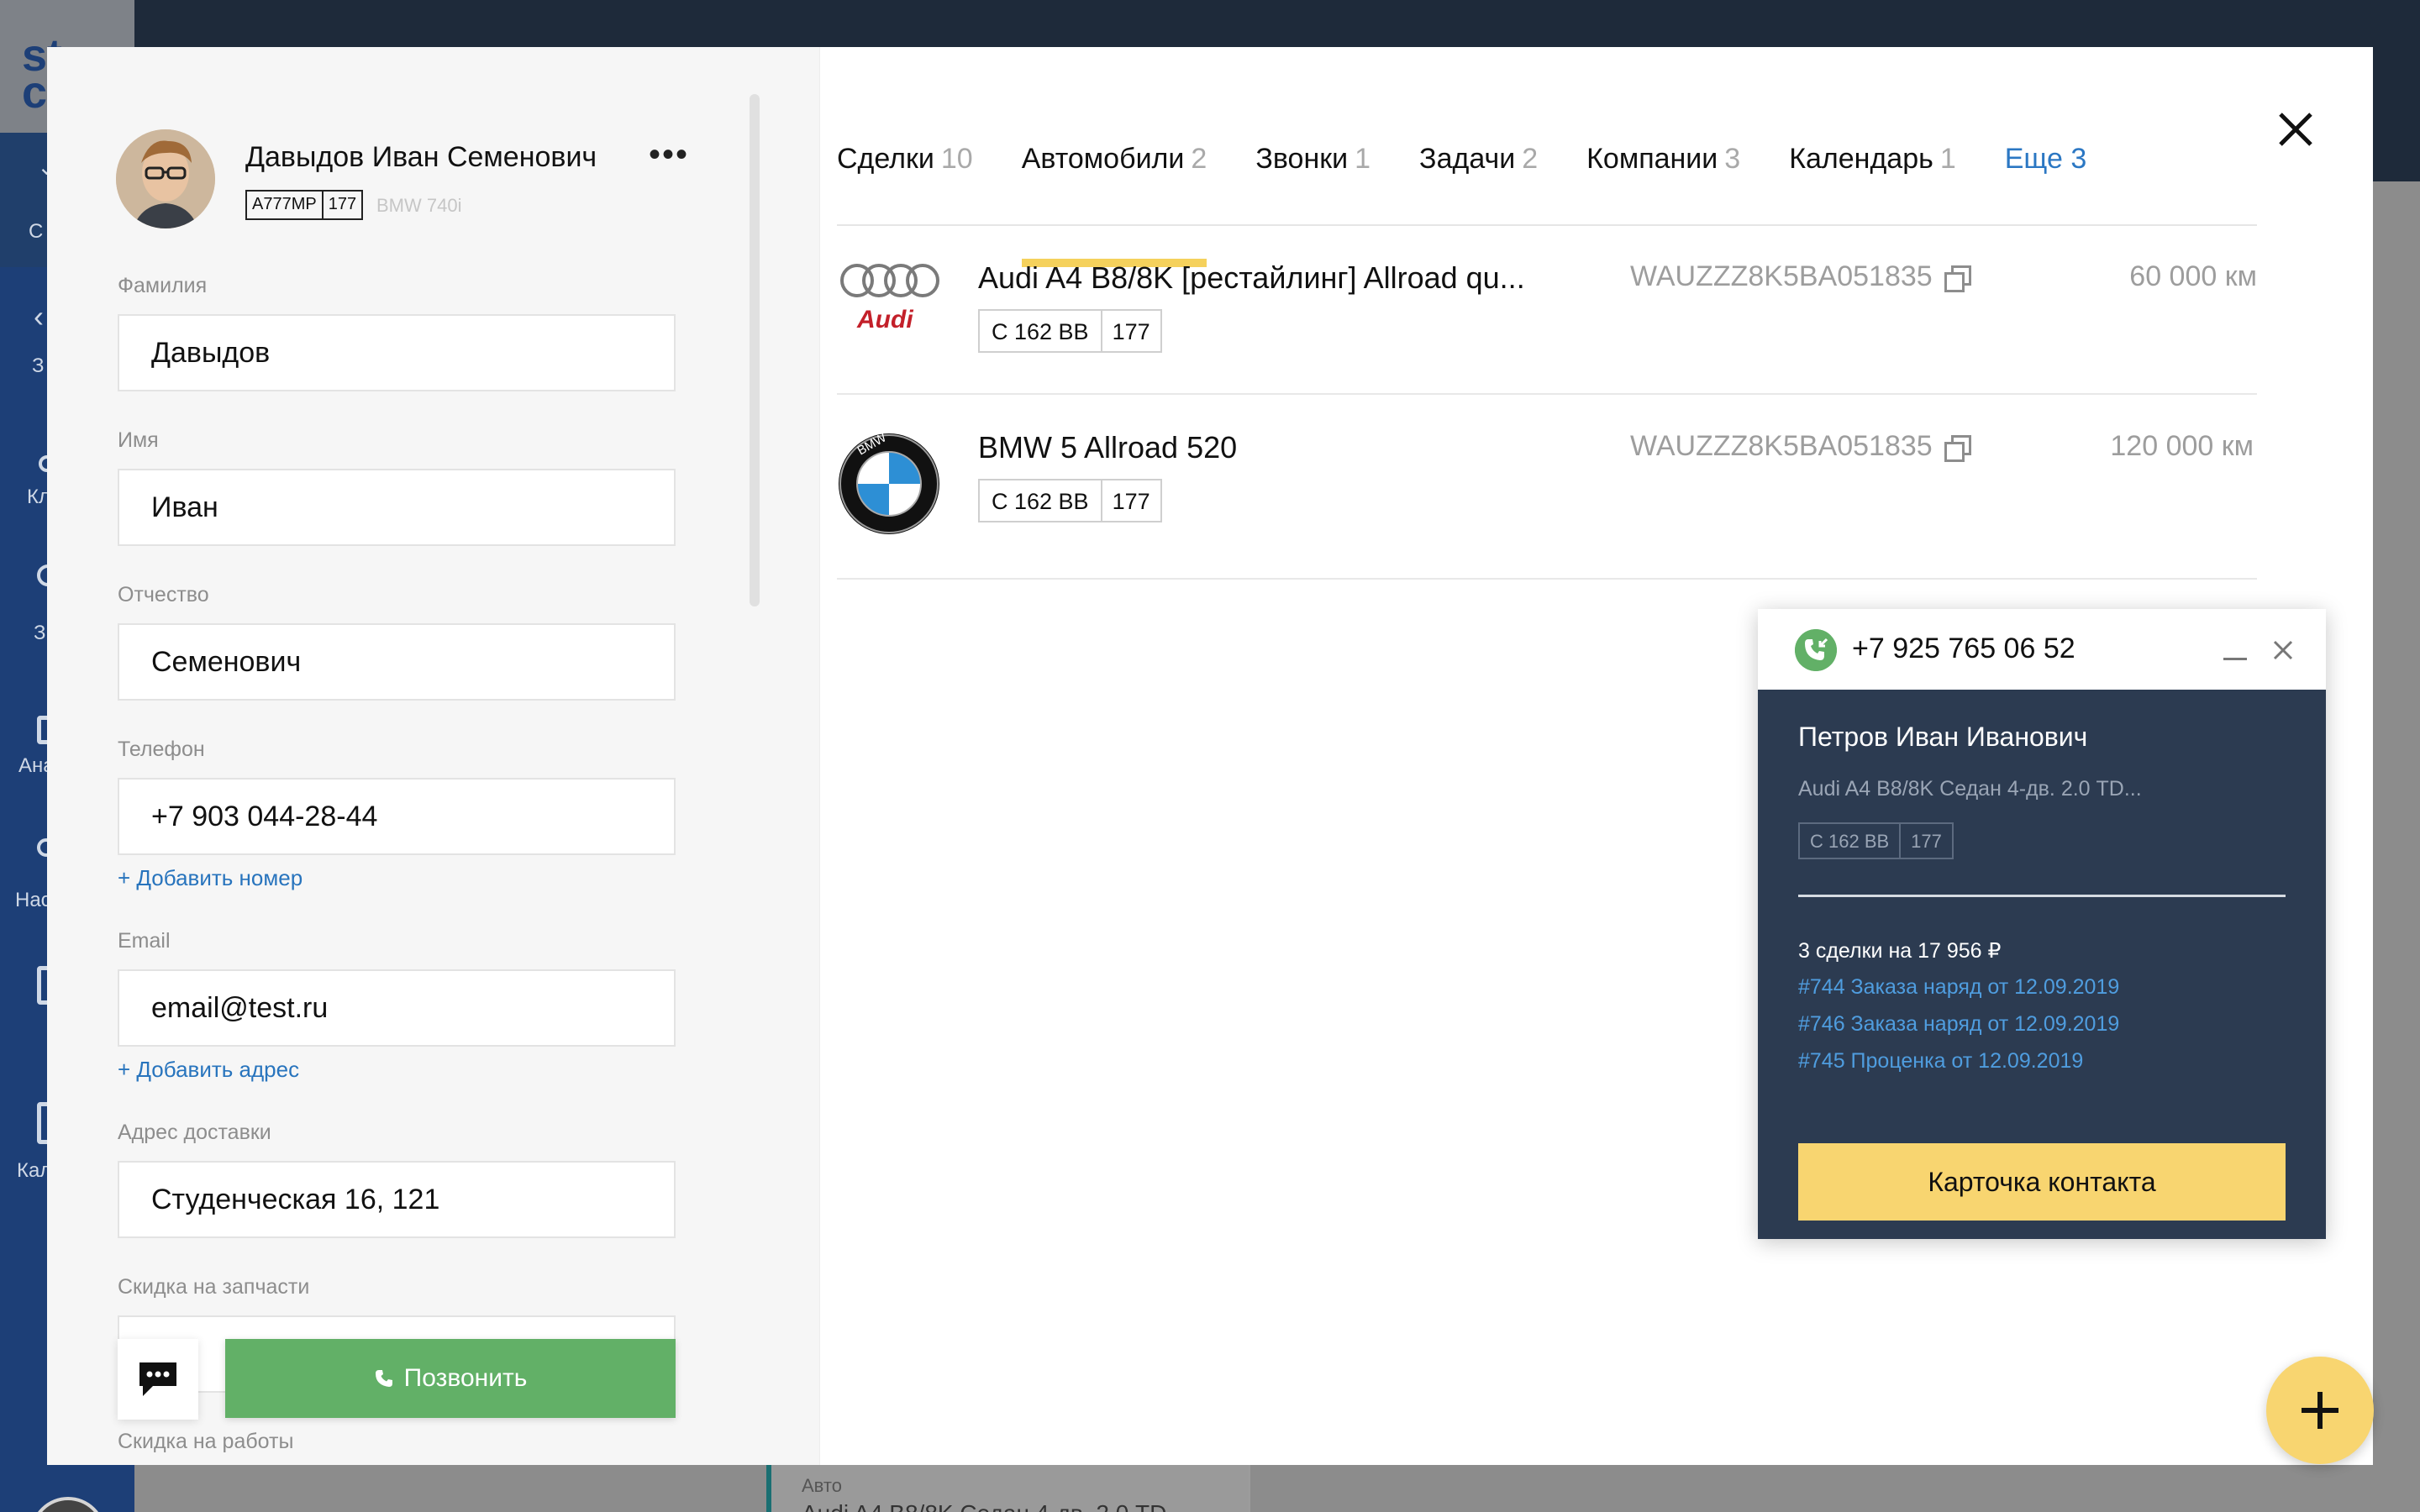 This screenshot has height=1512, width=2420. What do you see at coordinates (2042, 1182) in the screenshot?
I see `contact-card-button: Карточка контакта` at bounding box center [2042, 1182].